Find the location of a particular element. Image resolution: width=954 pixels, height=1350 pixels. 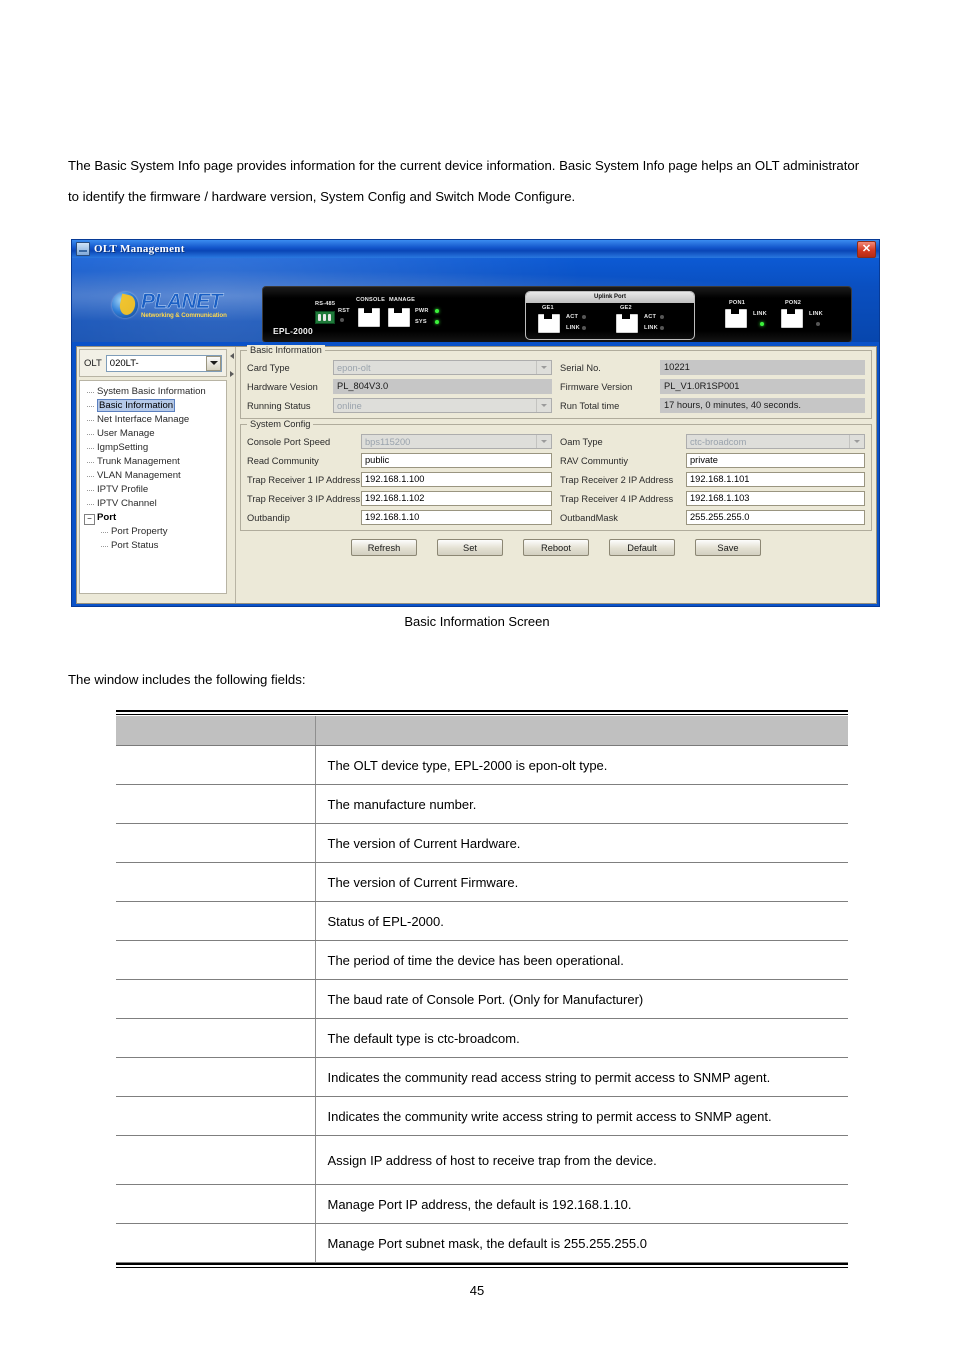

uplink-port-group: Uplink Port GE1 ACT LINK GE2 ACT LINK is located at coordinates (610, 315).